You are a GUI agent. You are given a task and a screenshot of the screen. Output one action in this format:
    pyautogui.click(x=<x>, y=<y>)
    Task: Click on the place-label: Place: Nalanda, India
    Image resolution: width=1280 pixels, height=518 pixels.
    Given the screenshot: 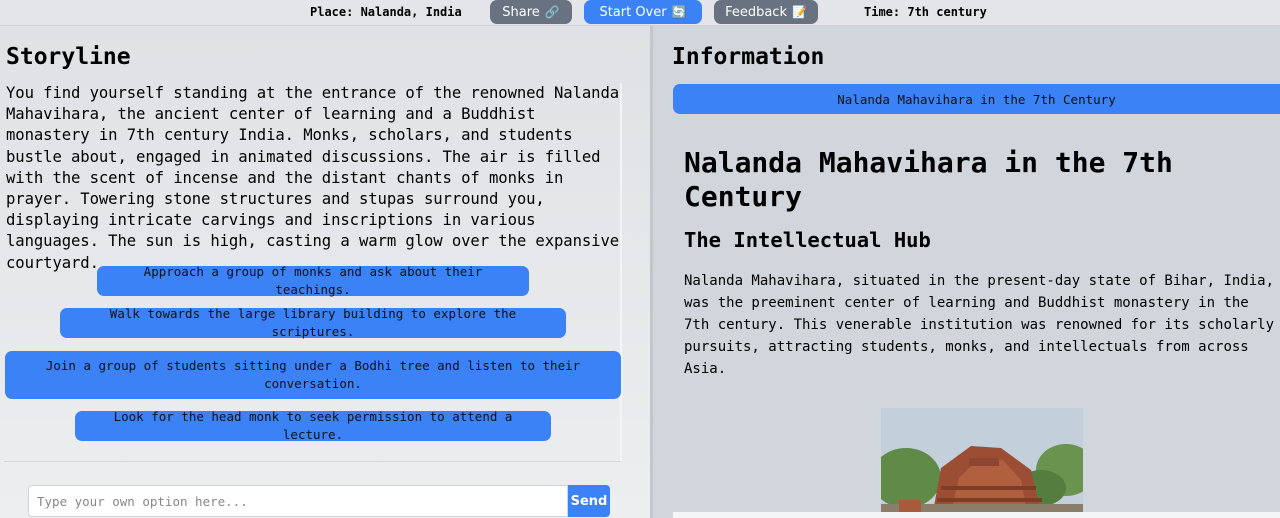 What is the action you would take?
    pyautogui.click(x=386, y=12)
    